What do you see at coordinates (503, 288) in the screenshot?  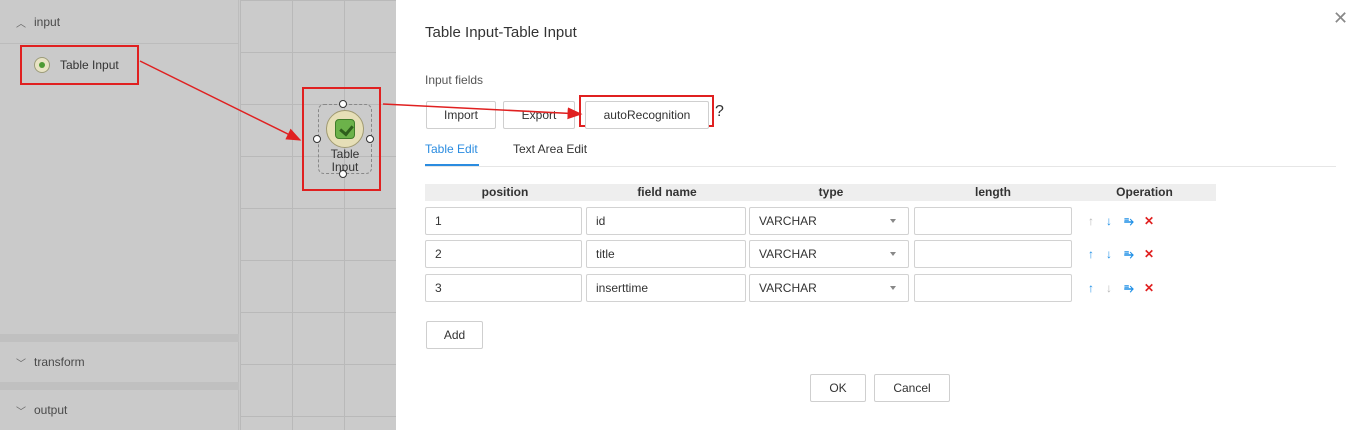 I see `position-input: 3` at bounding box center [503, 288].